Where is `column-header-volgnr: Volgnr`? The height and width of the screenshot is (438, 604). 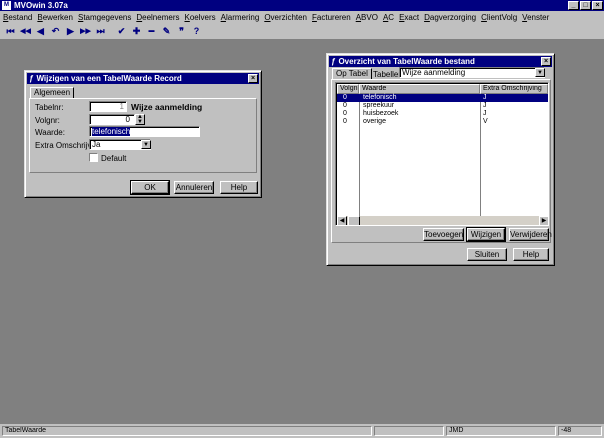 column-header-volgnr: Volgnr is located at coordinates (348, 89).